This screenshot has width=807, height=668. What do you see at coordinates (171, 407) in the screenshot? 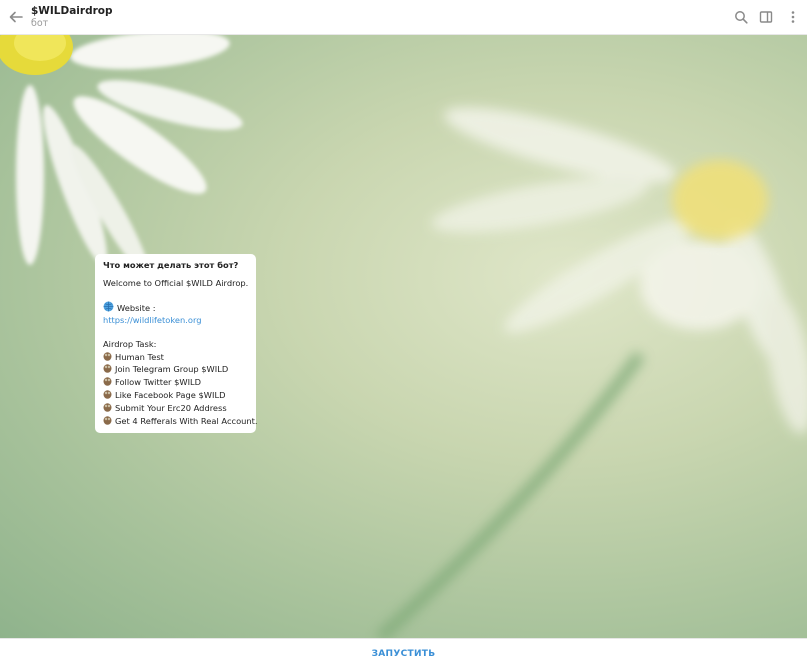
I see `task-text: Submit Your Erc20 Address` at bounding box center [171, 407].